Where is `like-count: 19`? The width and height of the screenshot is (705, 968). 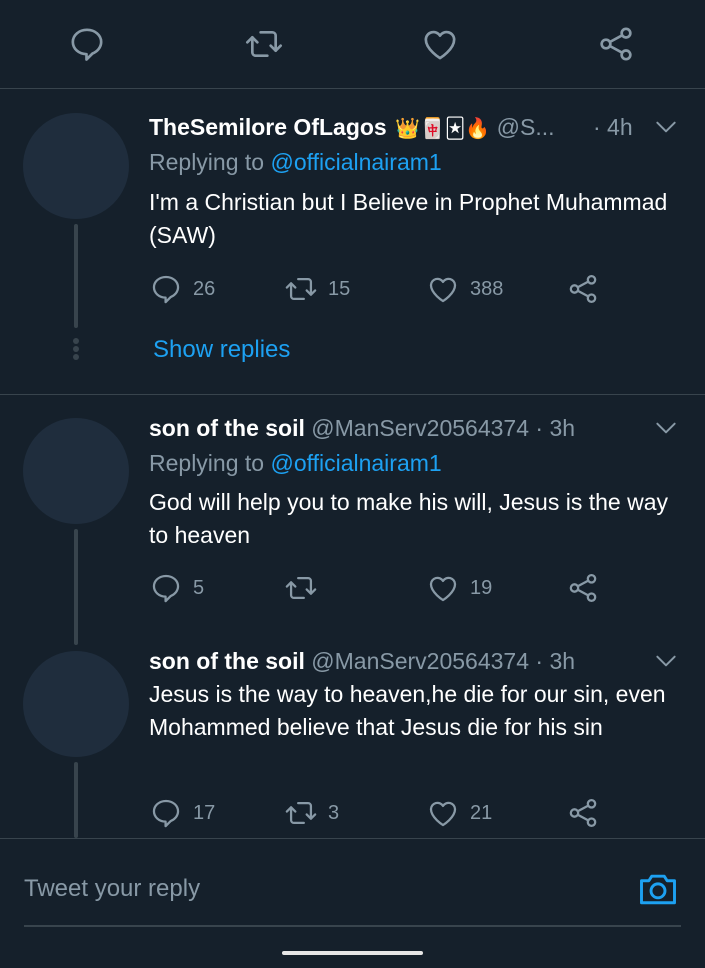
like-count: 19 is located at coordinates (481, 587).